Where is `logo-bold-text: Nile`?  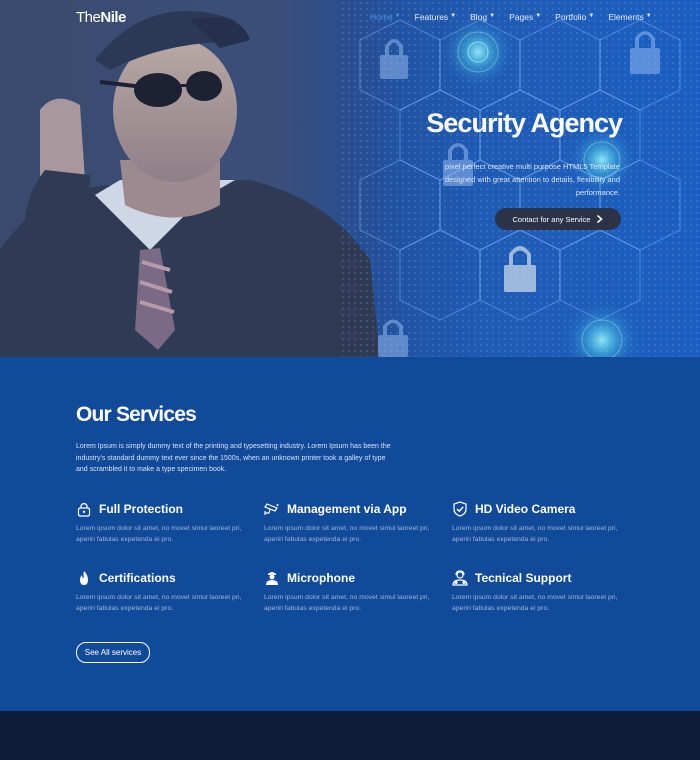
logo-bold-text: Nile is located at coordinates (113, 17).